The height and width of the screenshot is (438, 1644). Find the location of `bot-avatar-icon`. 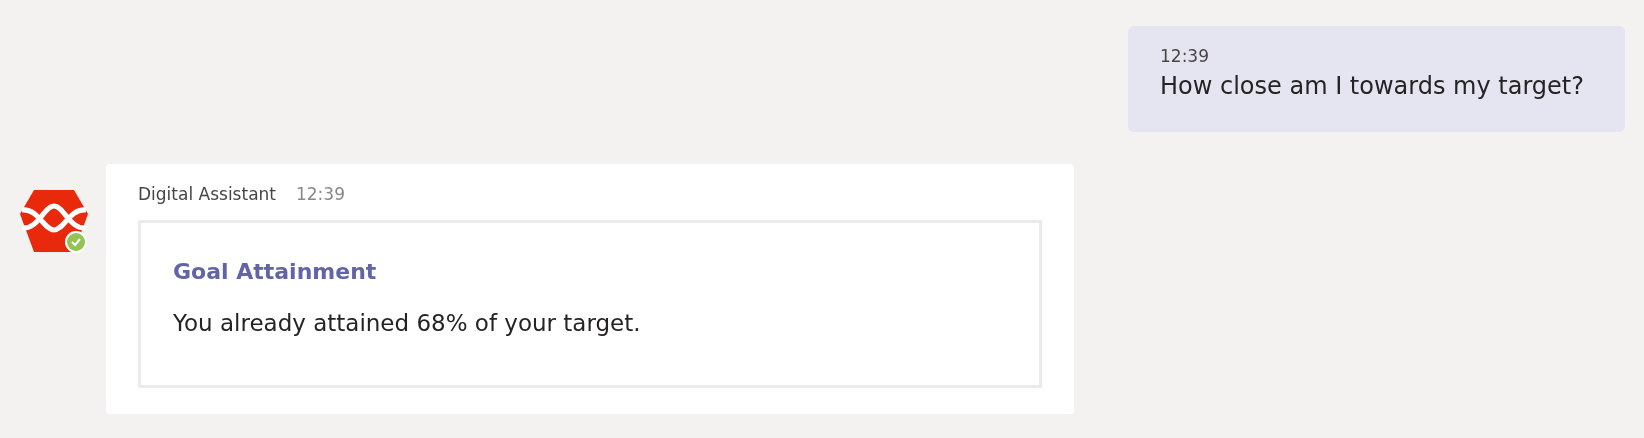

bot-avatar-icon is located at coordinates (54, 221).